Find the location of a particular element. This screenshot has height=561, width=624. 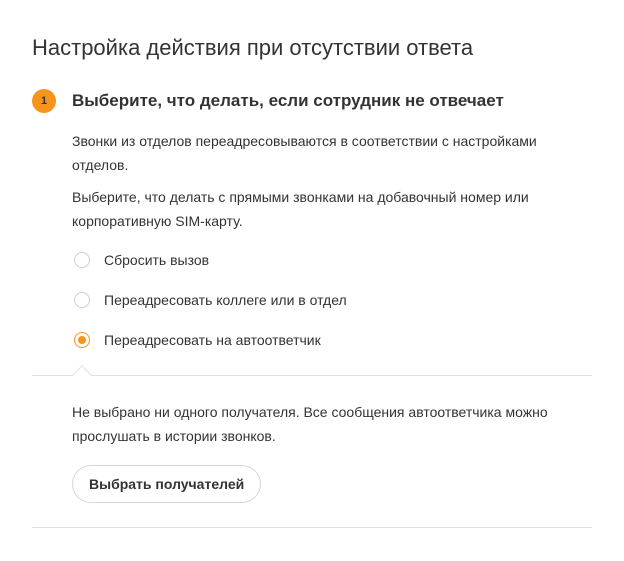

bottom-divider is located at coordinates (312, 527).